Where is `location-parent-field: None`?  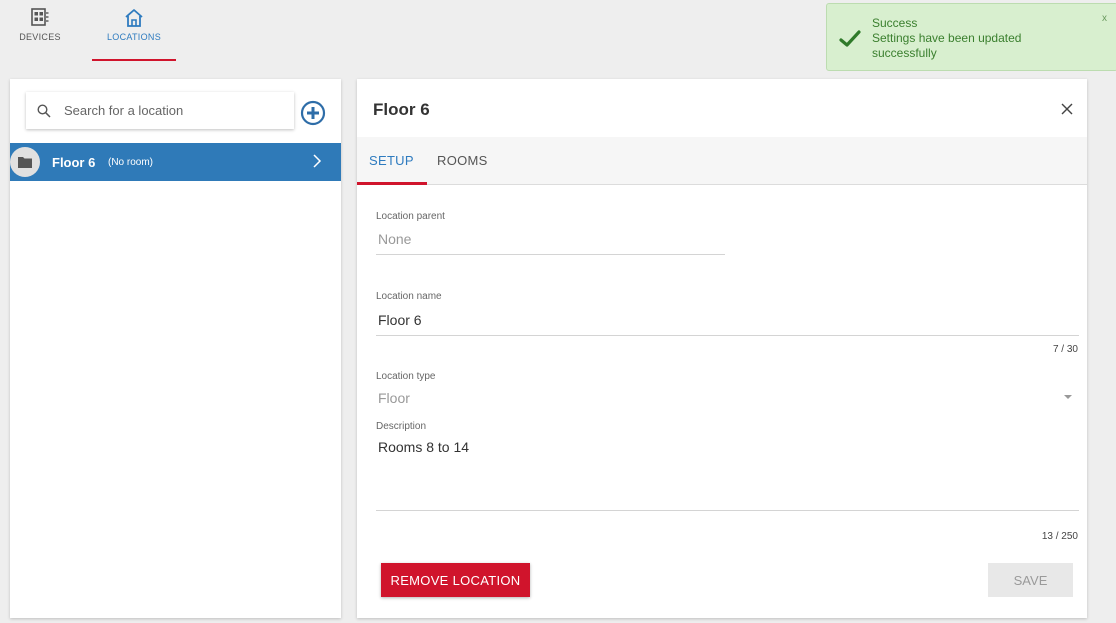 location-parent-field: None is located at coordinates (394, 239).